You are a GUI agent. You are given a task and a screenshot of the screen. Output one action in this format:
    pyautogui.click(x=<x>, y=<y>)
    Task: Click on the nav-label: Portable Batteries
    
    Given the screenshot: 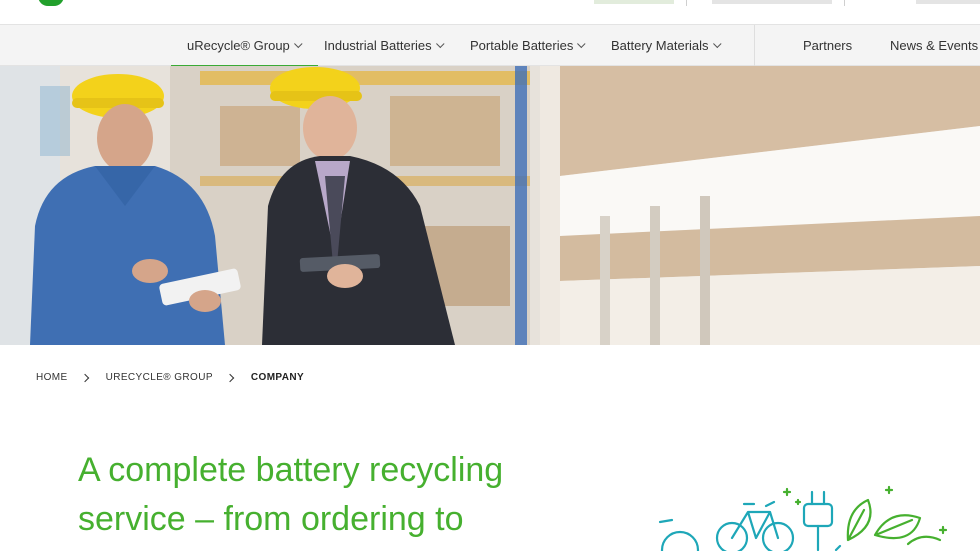 What is the action you would take?
    pyautogui.click(x=522, y=45)
    